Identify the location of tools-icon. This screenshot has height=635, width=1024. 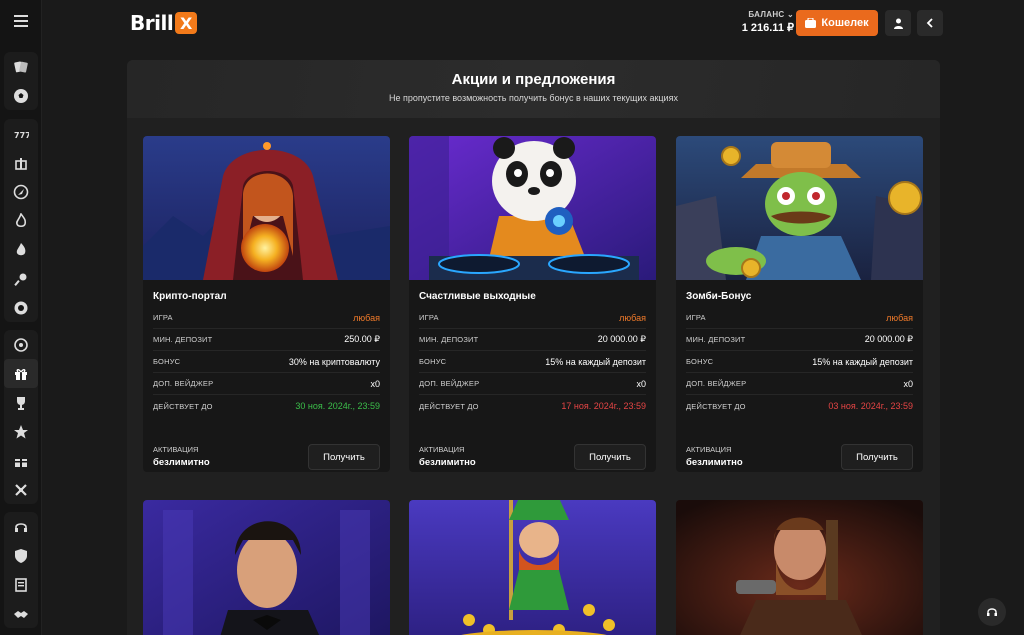
(21, 489).